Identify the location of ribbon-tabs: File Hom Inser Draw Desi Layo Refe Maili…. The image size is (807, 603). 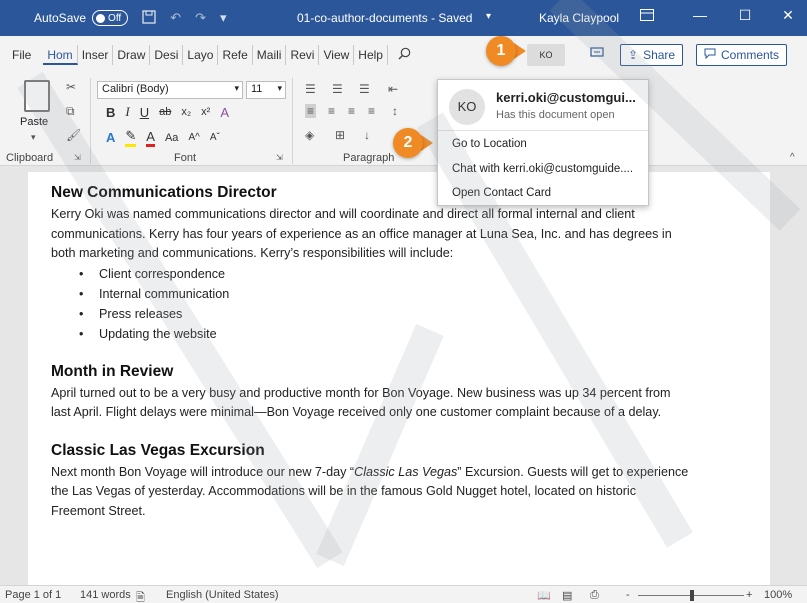
(403, 55).